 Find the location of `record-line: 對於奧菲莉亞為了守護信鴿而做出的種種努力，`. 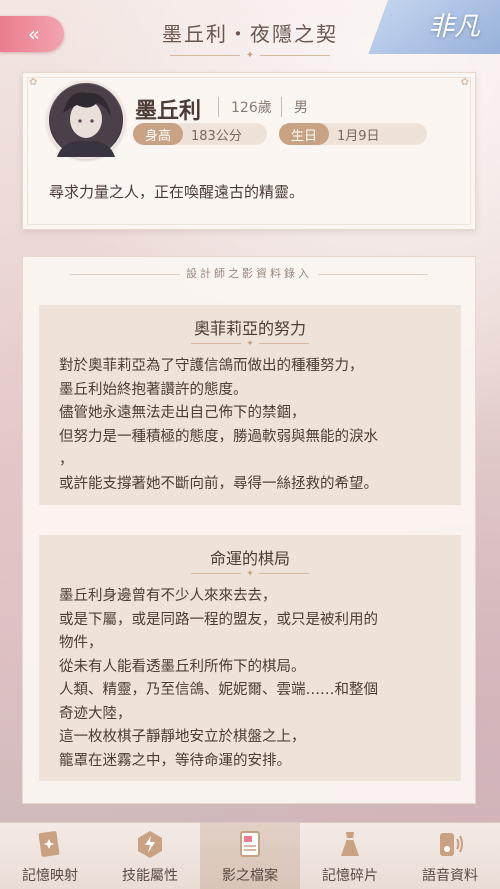

record-line: 對於奧菲莉亞為了守護信鴿而做出的種種努力， is located at coordinates (211, 366).